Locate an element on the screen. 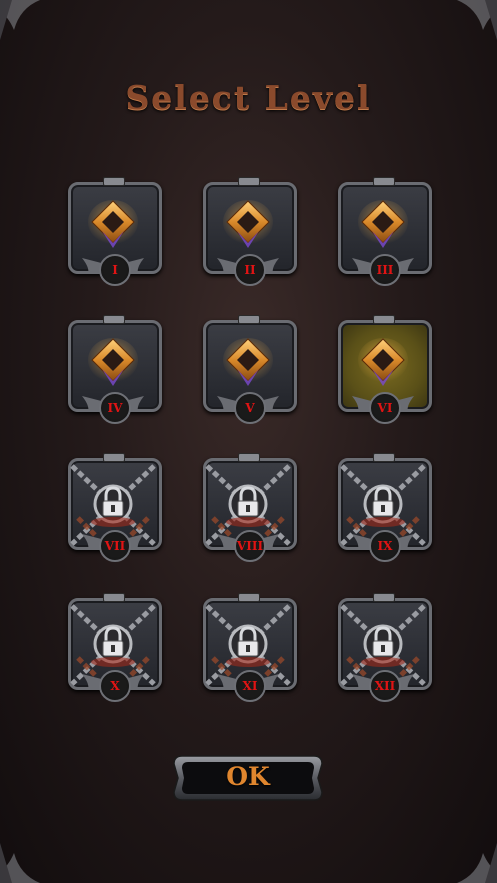 The height and width of the screenshot is (883, 497). level-tile-1: I is located at coordinates (114, 232).